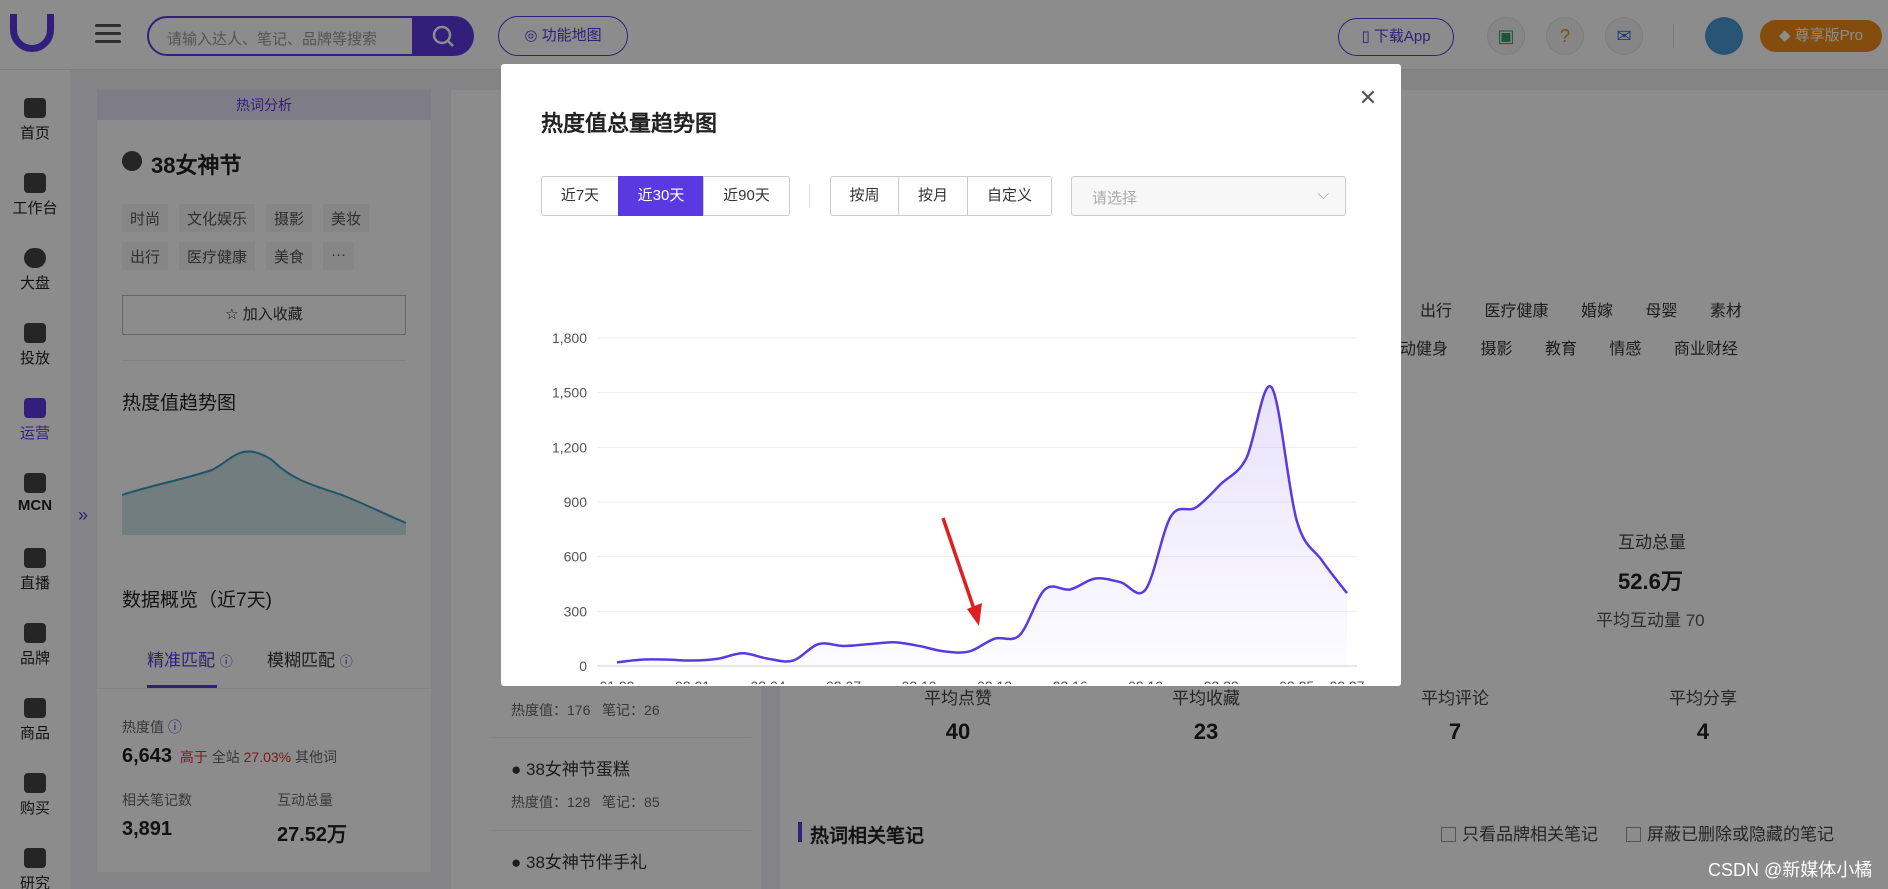  I want to click on by-week-button: 按周, so click(864, 196).